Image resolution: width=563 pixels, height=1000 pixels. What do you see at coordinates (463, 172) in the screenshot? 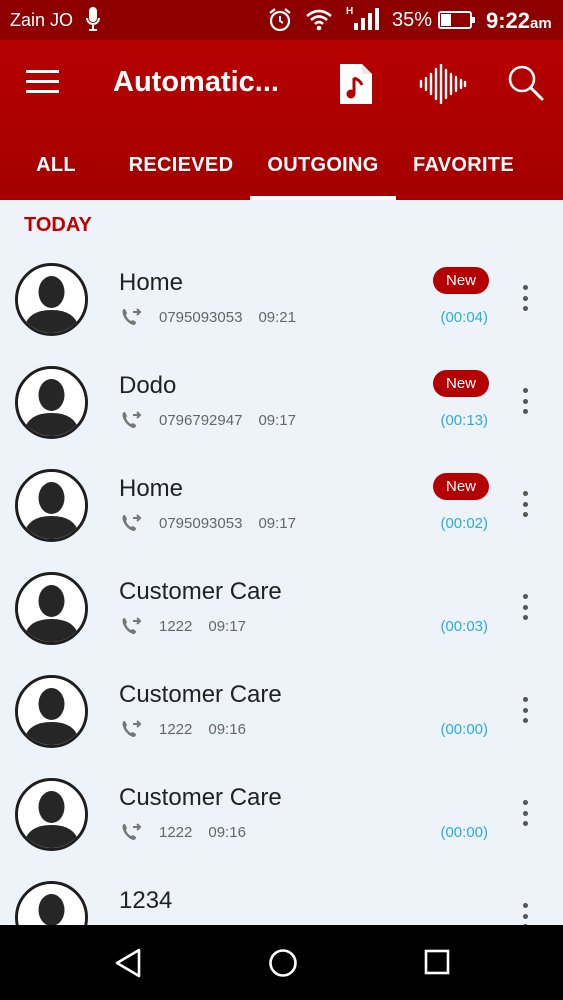
I see `tab-favorite: FAVORITE` at bounding box center [463, 172].